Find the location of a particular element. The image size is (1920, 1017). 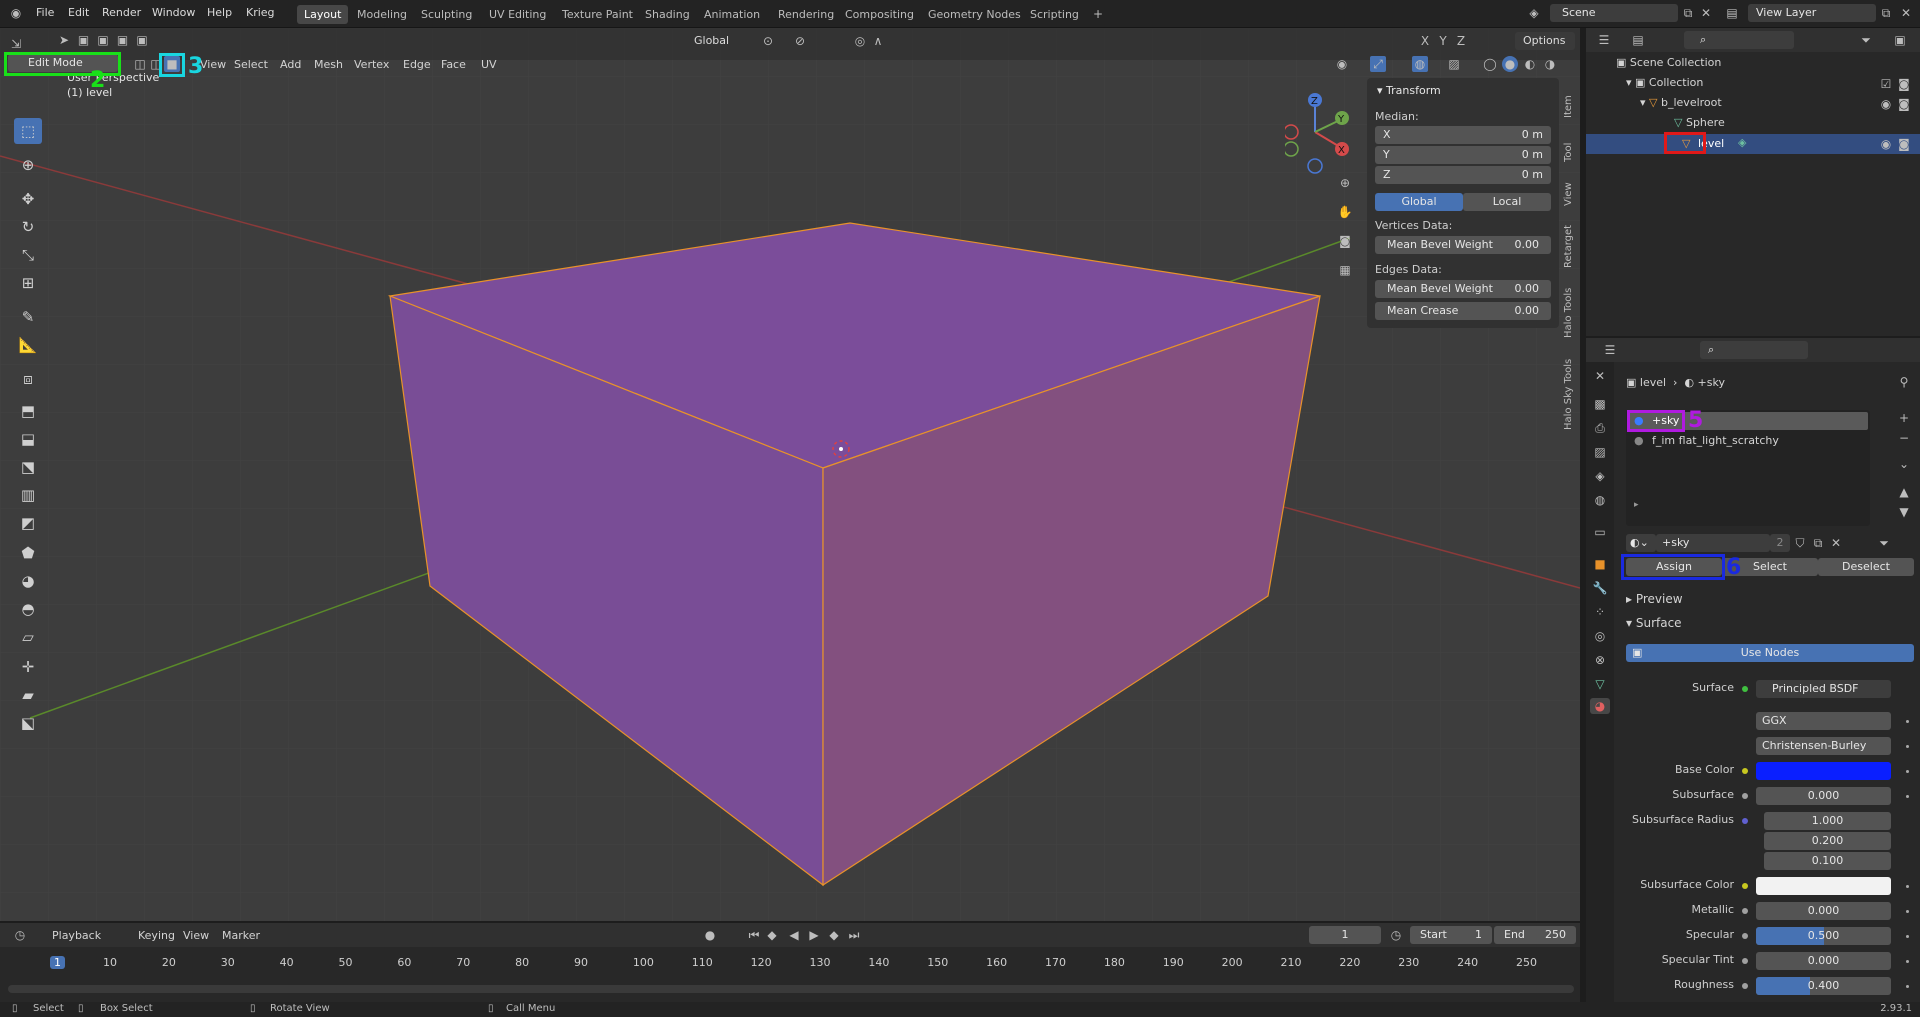

surface-shader-field: Principled BSDF is located at coordinates (1823, 689).